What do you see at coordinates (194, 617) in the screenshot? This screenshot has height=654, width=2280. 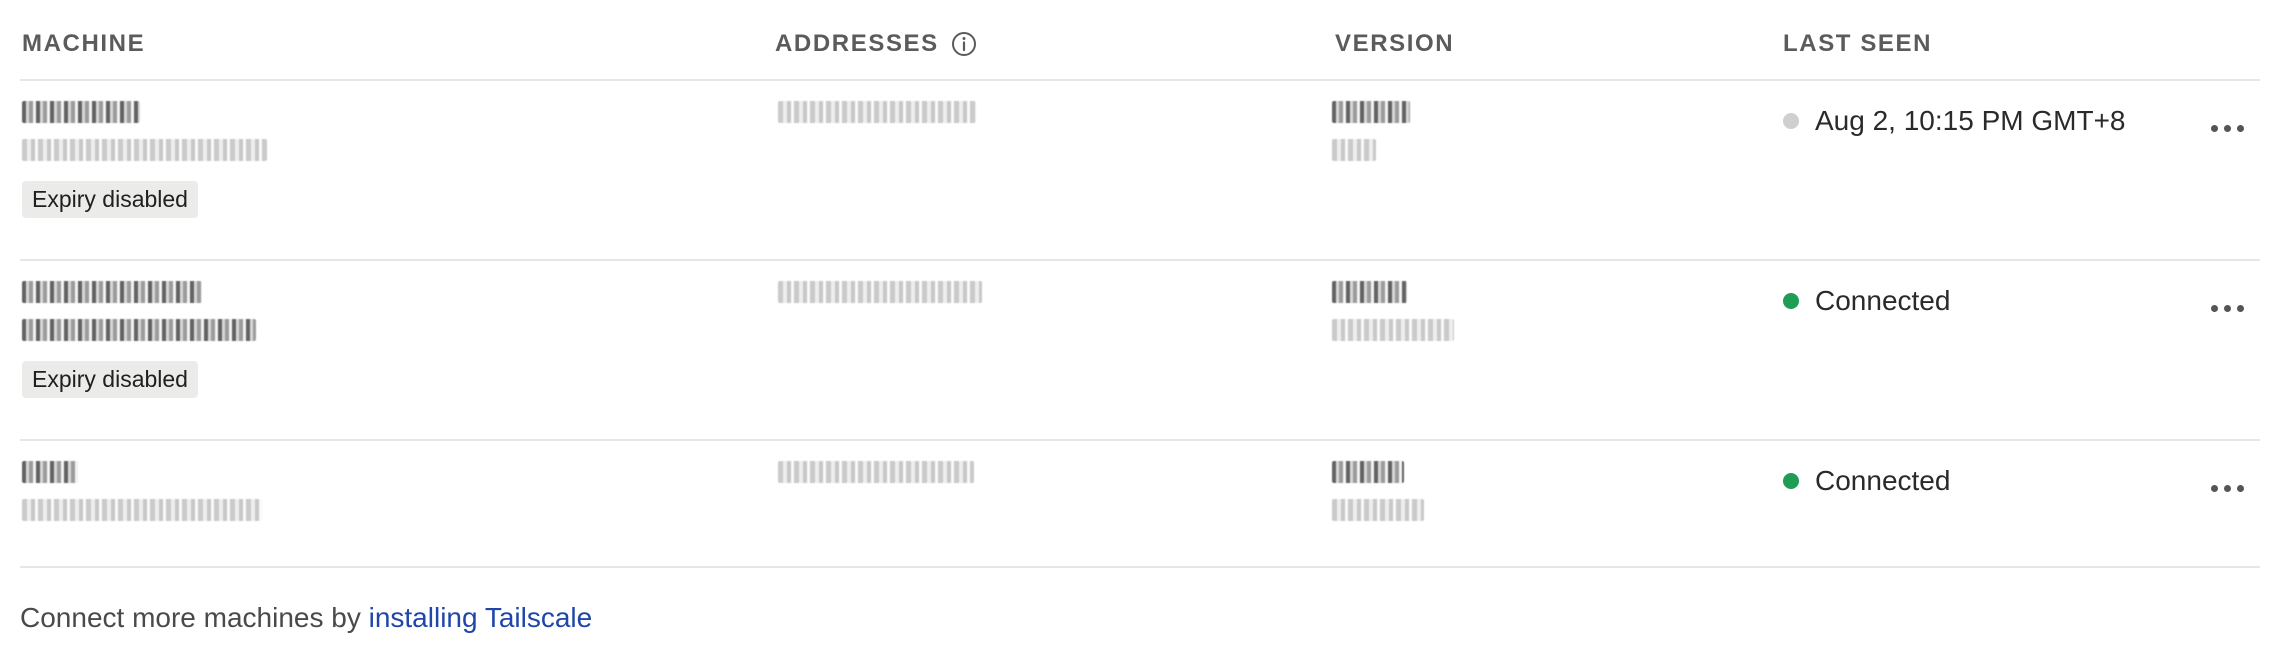 I see `footer-text: Connect more machines by` at bounding box center [194, 617].